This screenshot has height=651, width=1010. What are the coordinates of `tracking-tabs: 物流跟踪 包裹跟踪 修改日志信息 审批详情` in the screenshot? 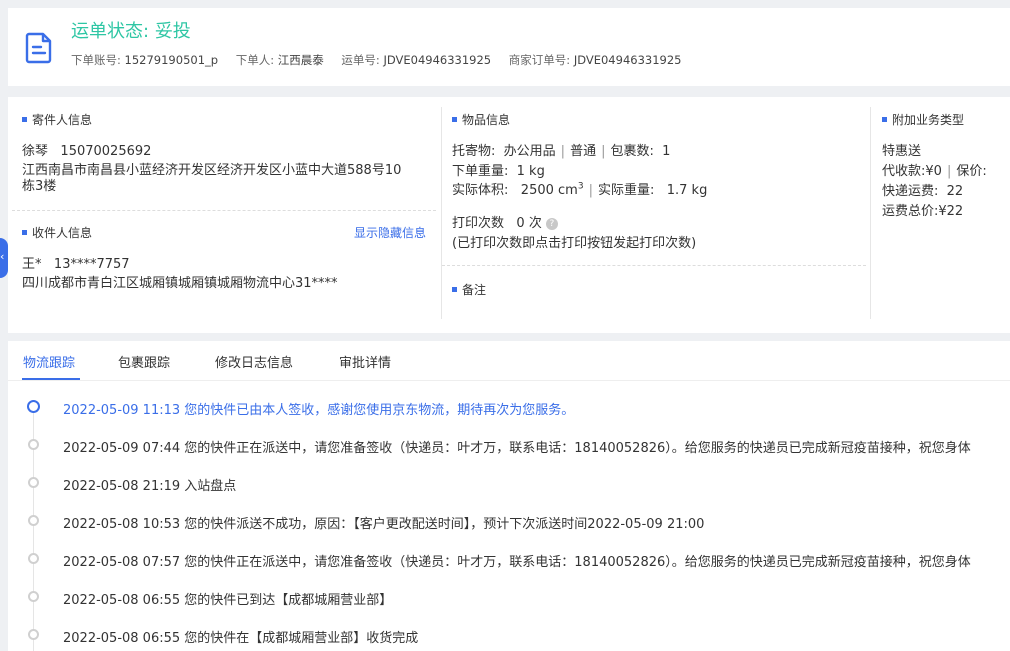 It's located at (509, 361).